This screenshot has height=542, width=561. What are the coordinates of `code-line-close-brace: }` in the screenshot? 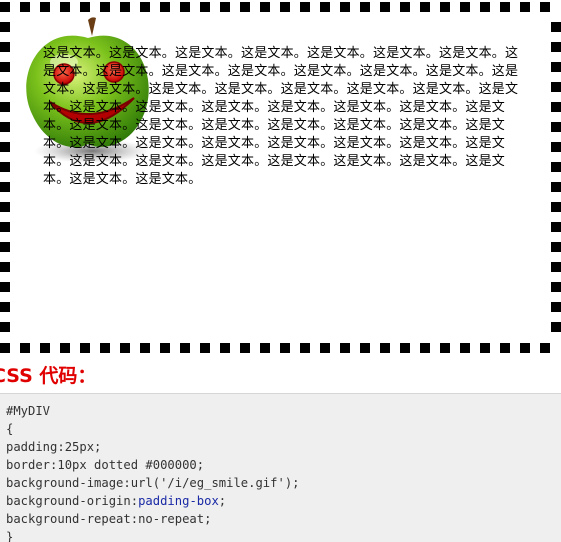 It's located at (10, 536).